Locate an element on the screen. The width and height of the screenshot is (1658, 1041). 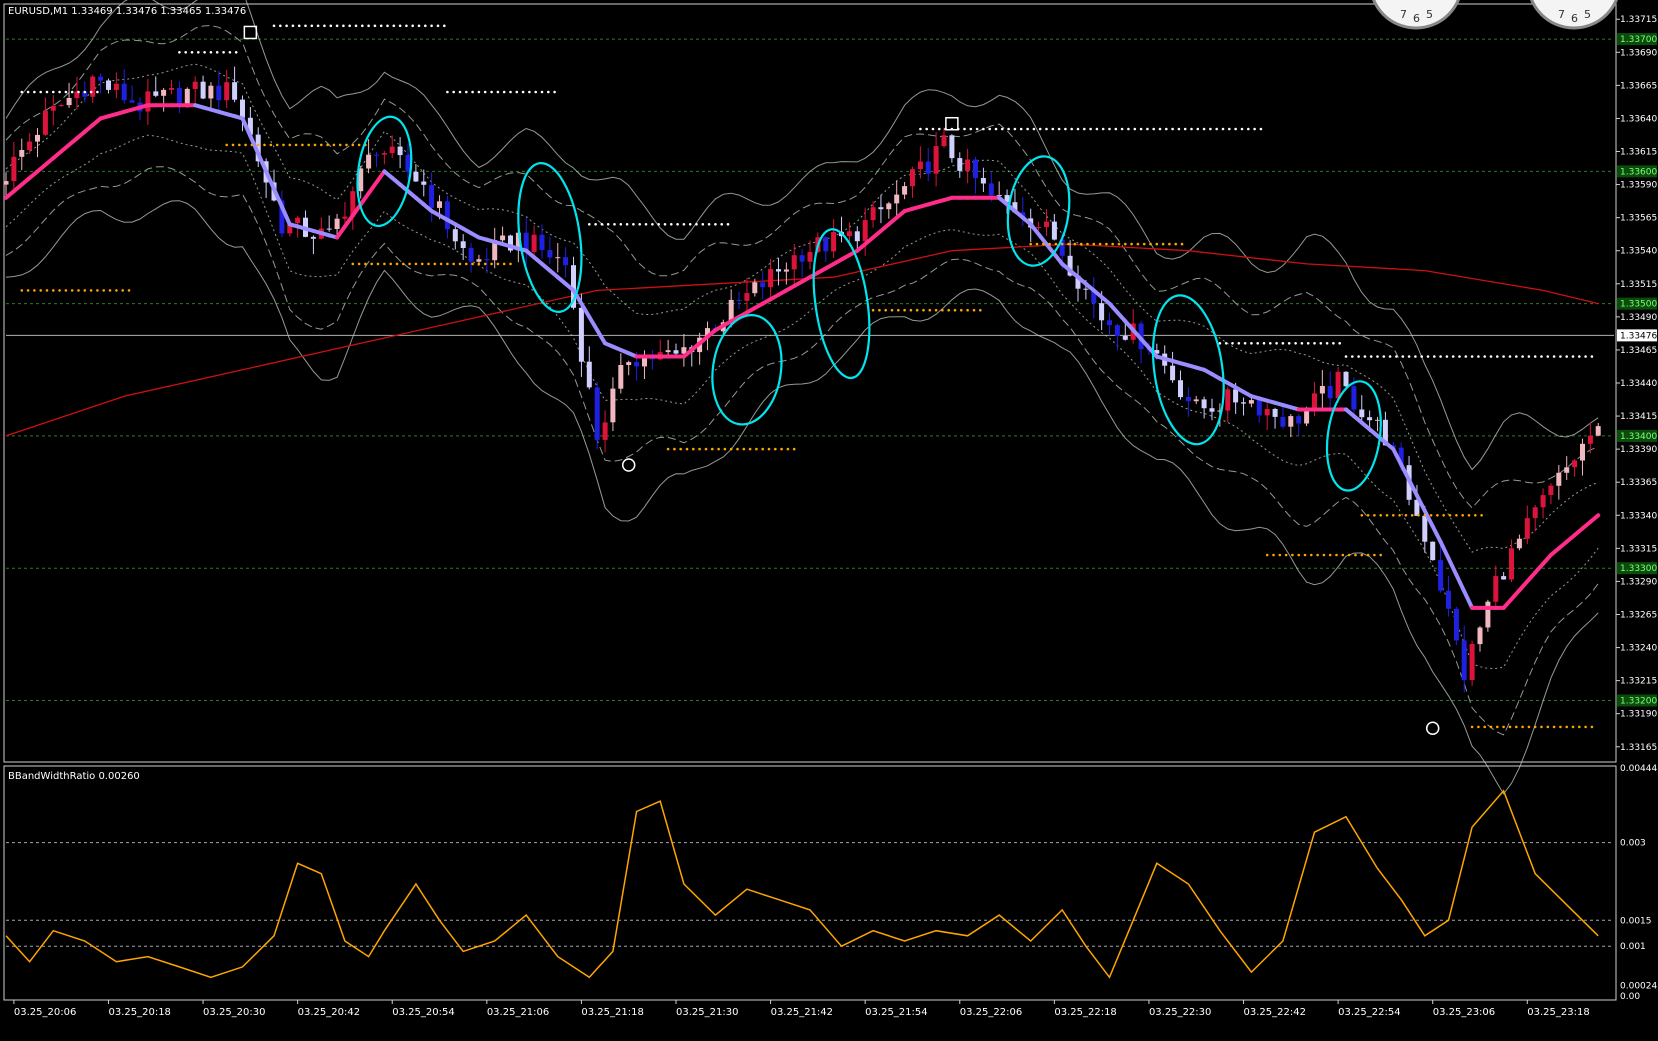
time-tick-label: 03.25_21:06 is located at coordinates (518, 1012).